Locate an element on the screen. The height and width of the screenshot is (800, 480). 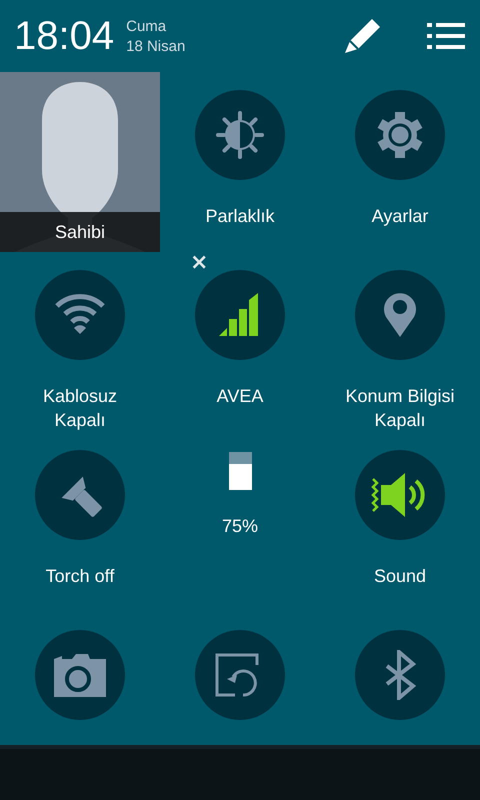
location-pin-icon is located at coordinates (400, 315).